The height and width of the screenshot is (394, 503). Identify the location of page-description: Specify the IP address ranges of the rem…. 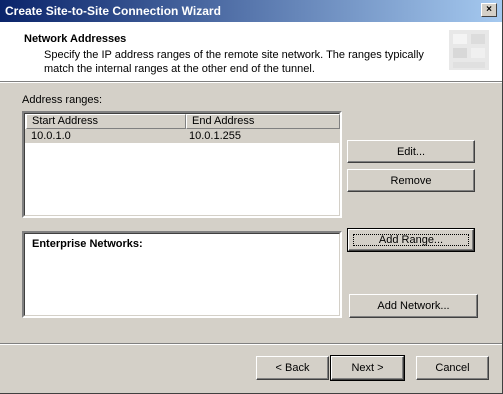
(234, 62).